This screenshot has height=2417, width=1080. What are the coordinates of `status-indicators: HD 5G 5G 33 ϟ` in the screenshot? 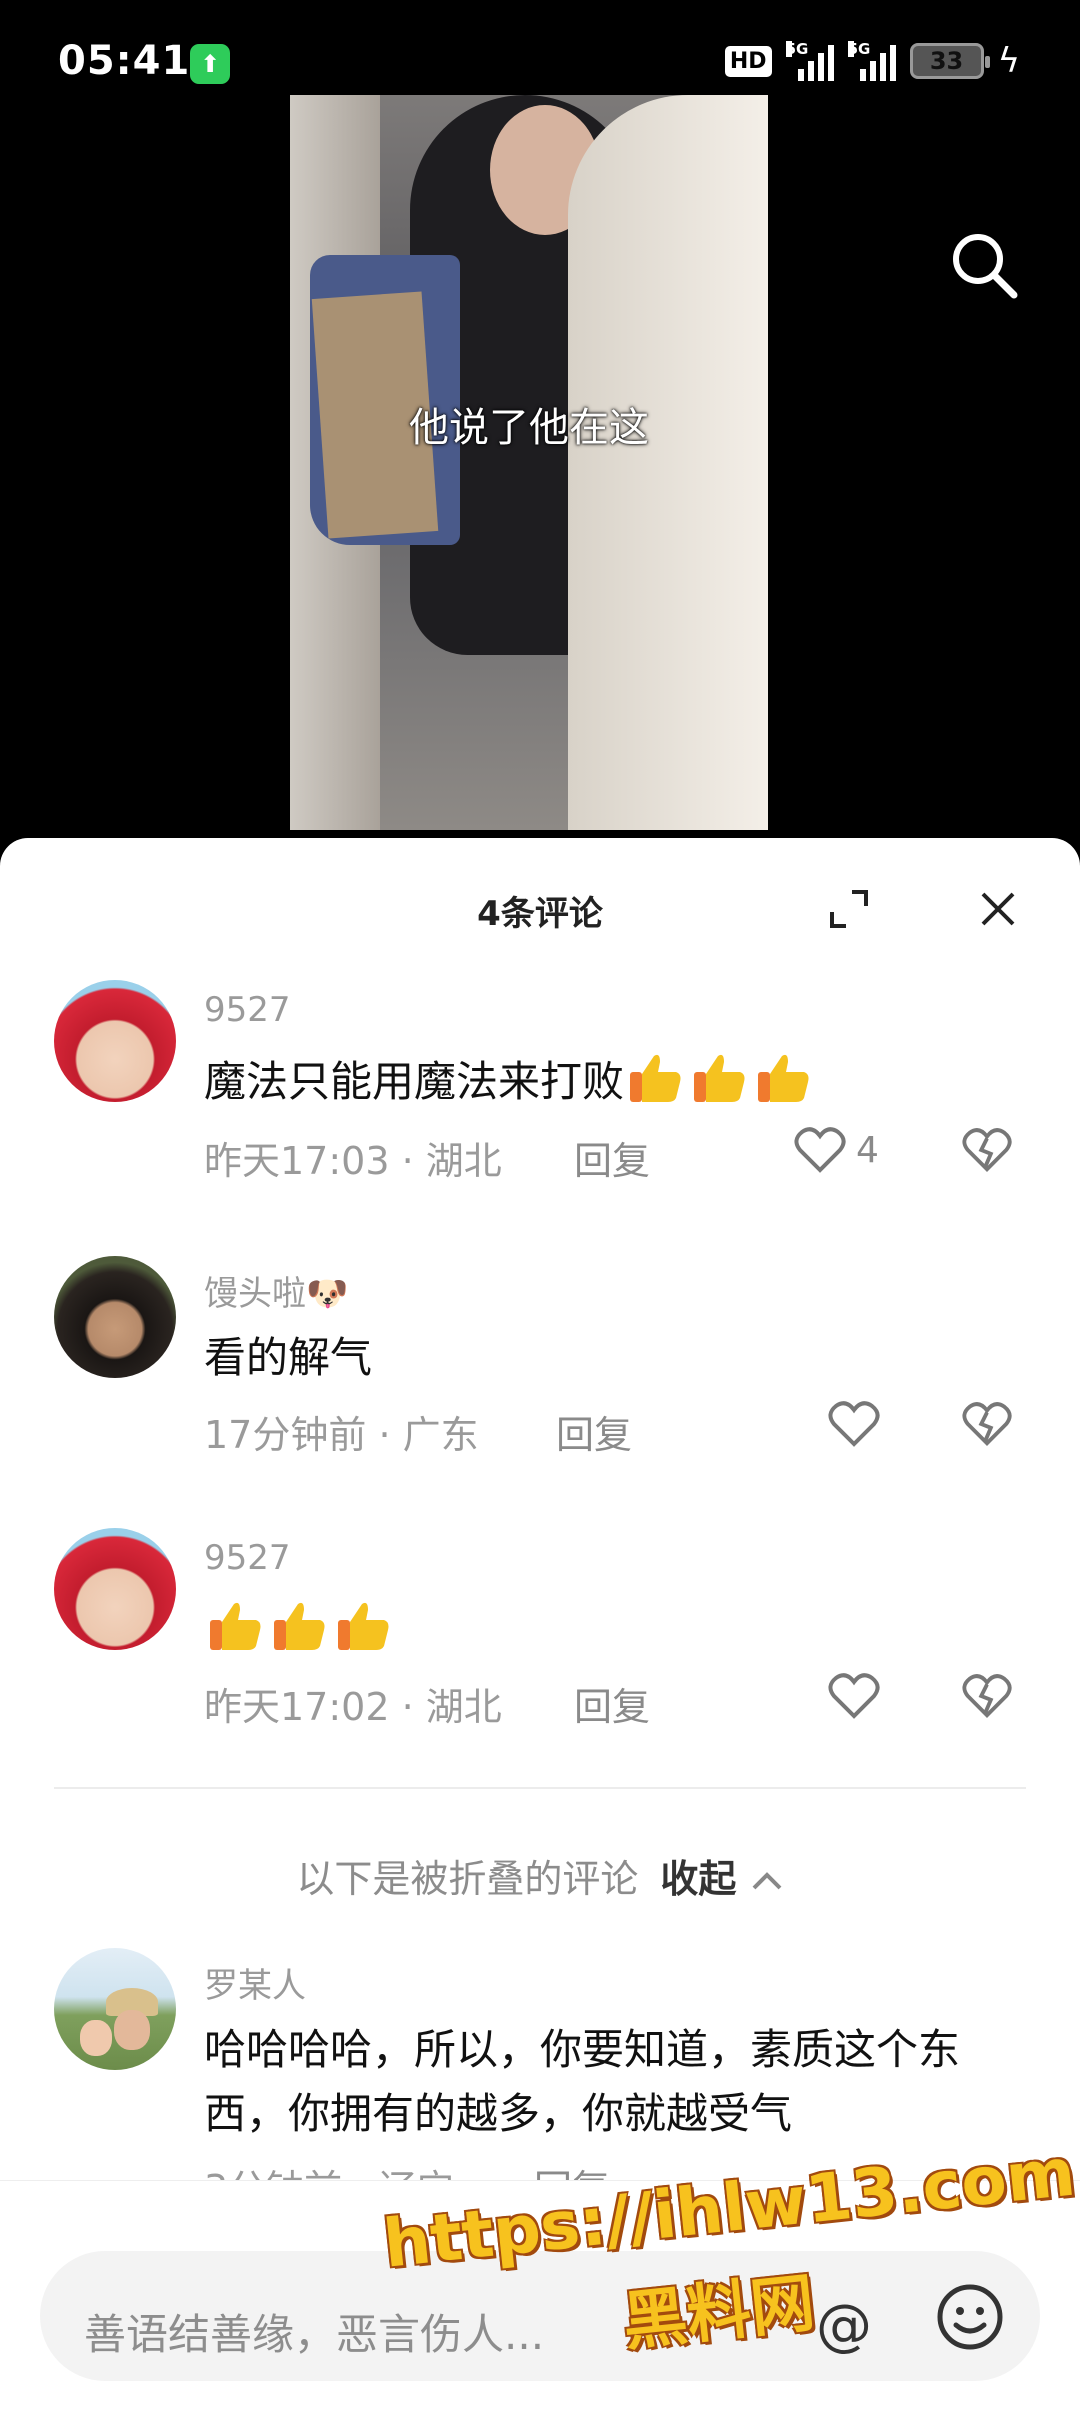 It's located at (872, 61).